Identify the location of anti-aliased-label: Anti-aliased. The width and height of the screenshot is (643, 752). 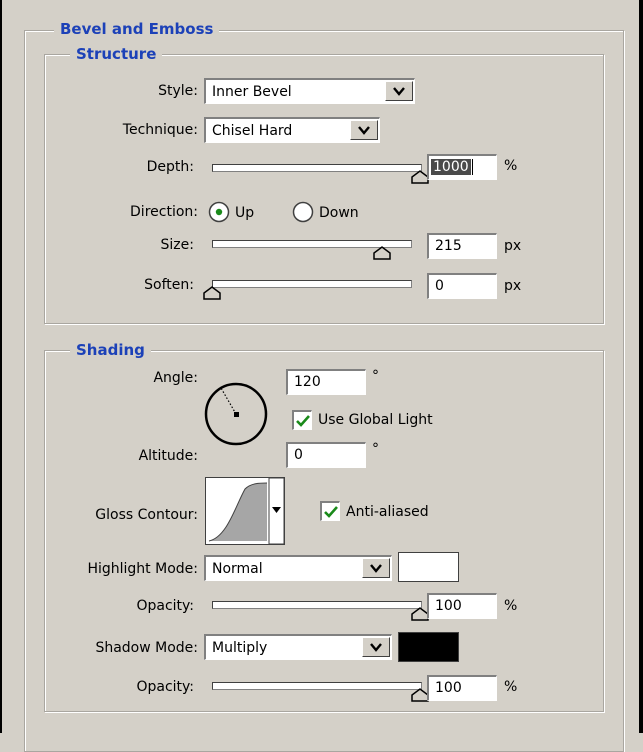
(387, 512).